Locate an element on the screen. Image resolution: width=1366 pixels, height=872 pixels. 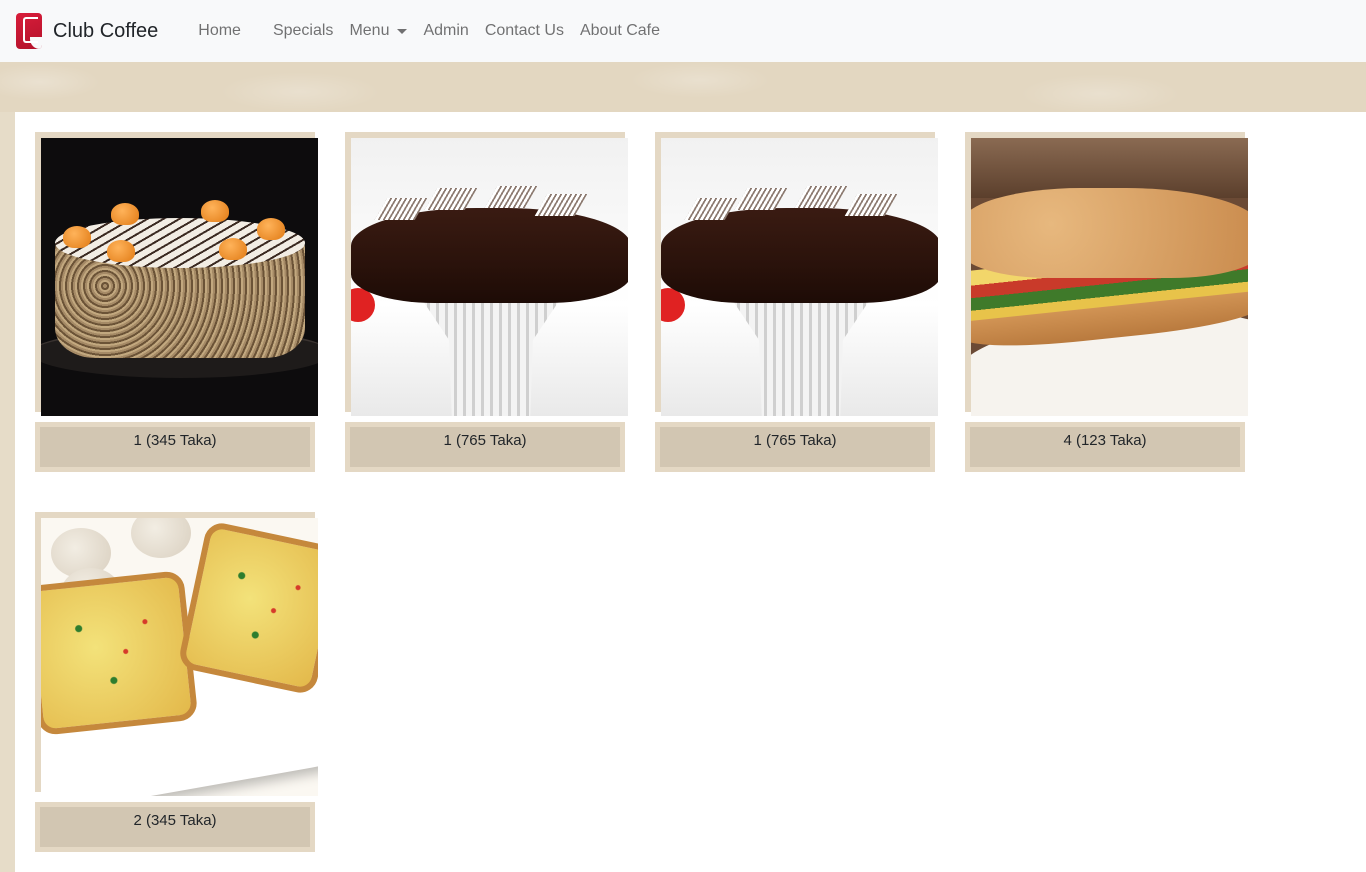
product-label: 4 (123 Taka) is located at coordinates (1105, 447).